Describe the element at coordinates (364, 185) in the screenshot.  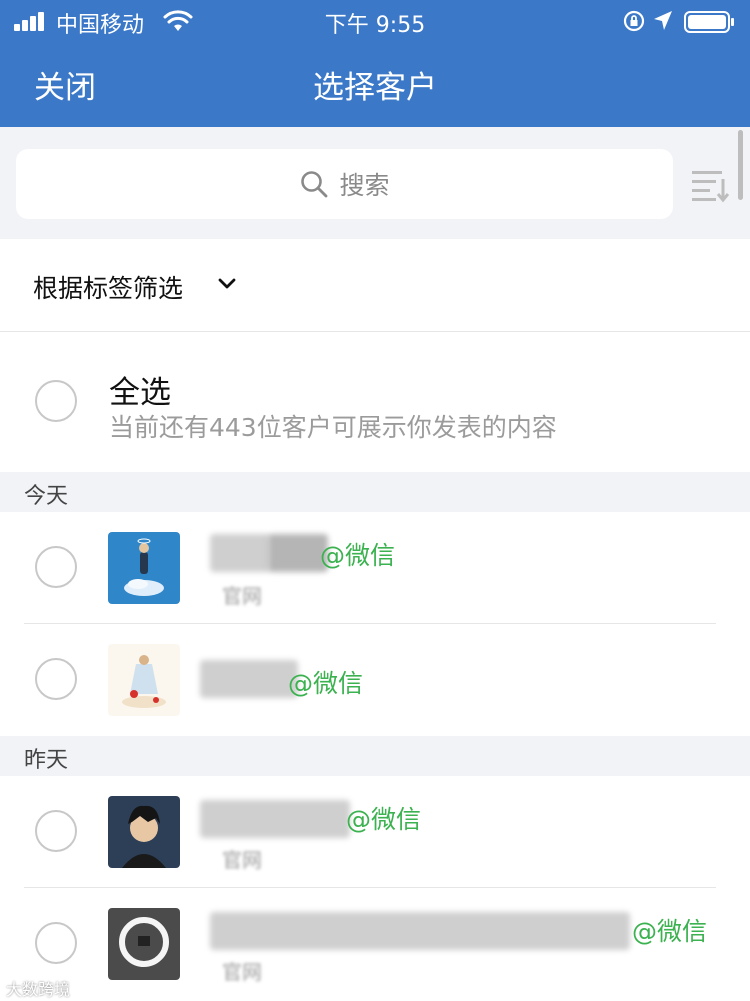
I see `search-placeholder: 搜索` at that location.